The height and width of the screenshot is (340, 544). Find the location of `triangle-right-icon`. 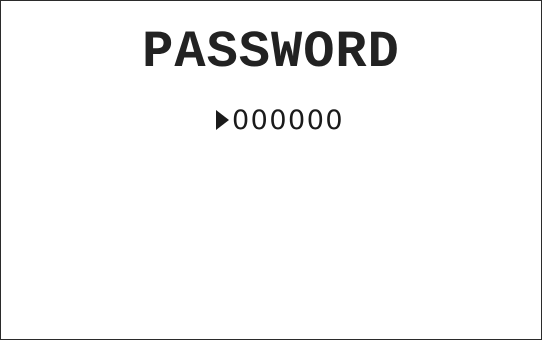

triangle-right-icon is located at coordinates (222, 120).